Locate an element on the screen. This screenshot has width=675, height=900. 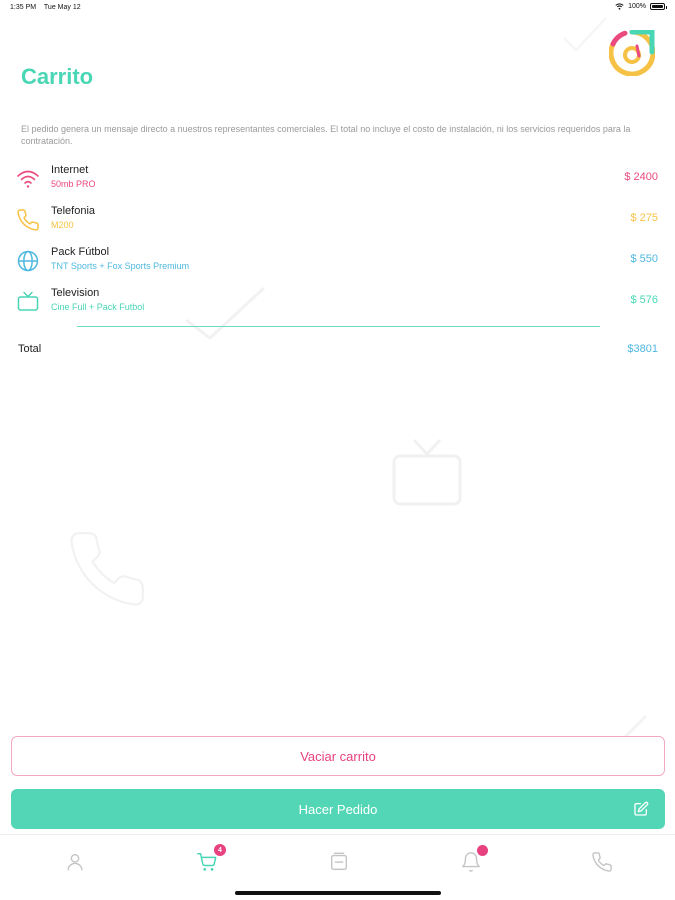
tv-icon is located at coordinates (28, 301).